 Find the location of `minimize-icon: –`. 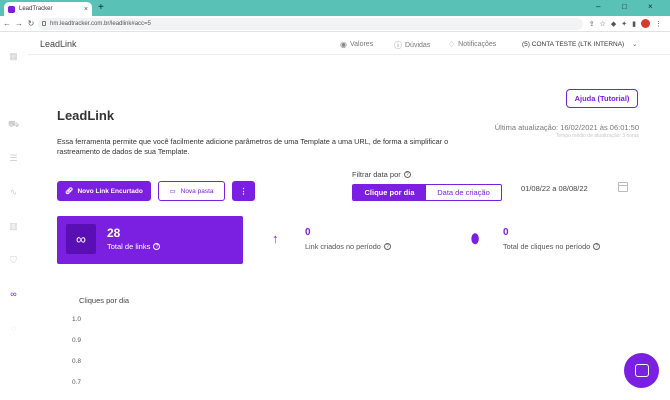

minimize-icon: – is located at coordinates (598, 6).